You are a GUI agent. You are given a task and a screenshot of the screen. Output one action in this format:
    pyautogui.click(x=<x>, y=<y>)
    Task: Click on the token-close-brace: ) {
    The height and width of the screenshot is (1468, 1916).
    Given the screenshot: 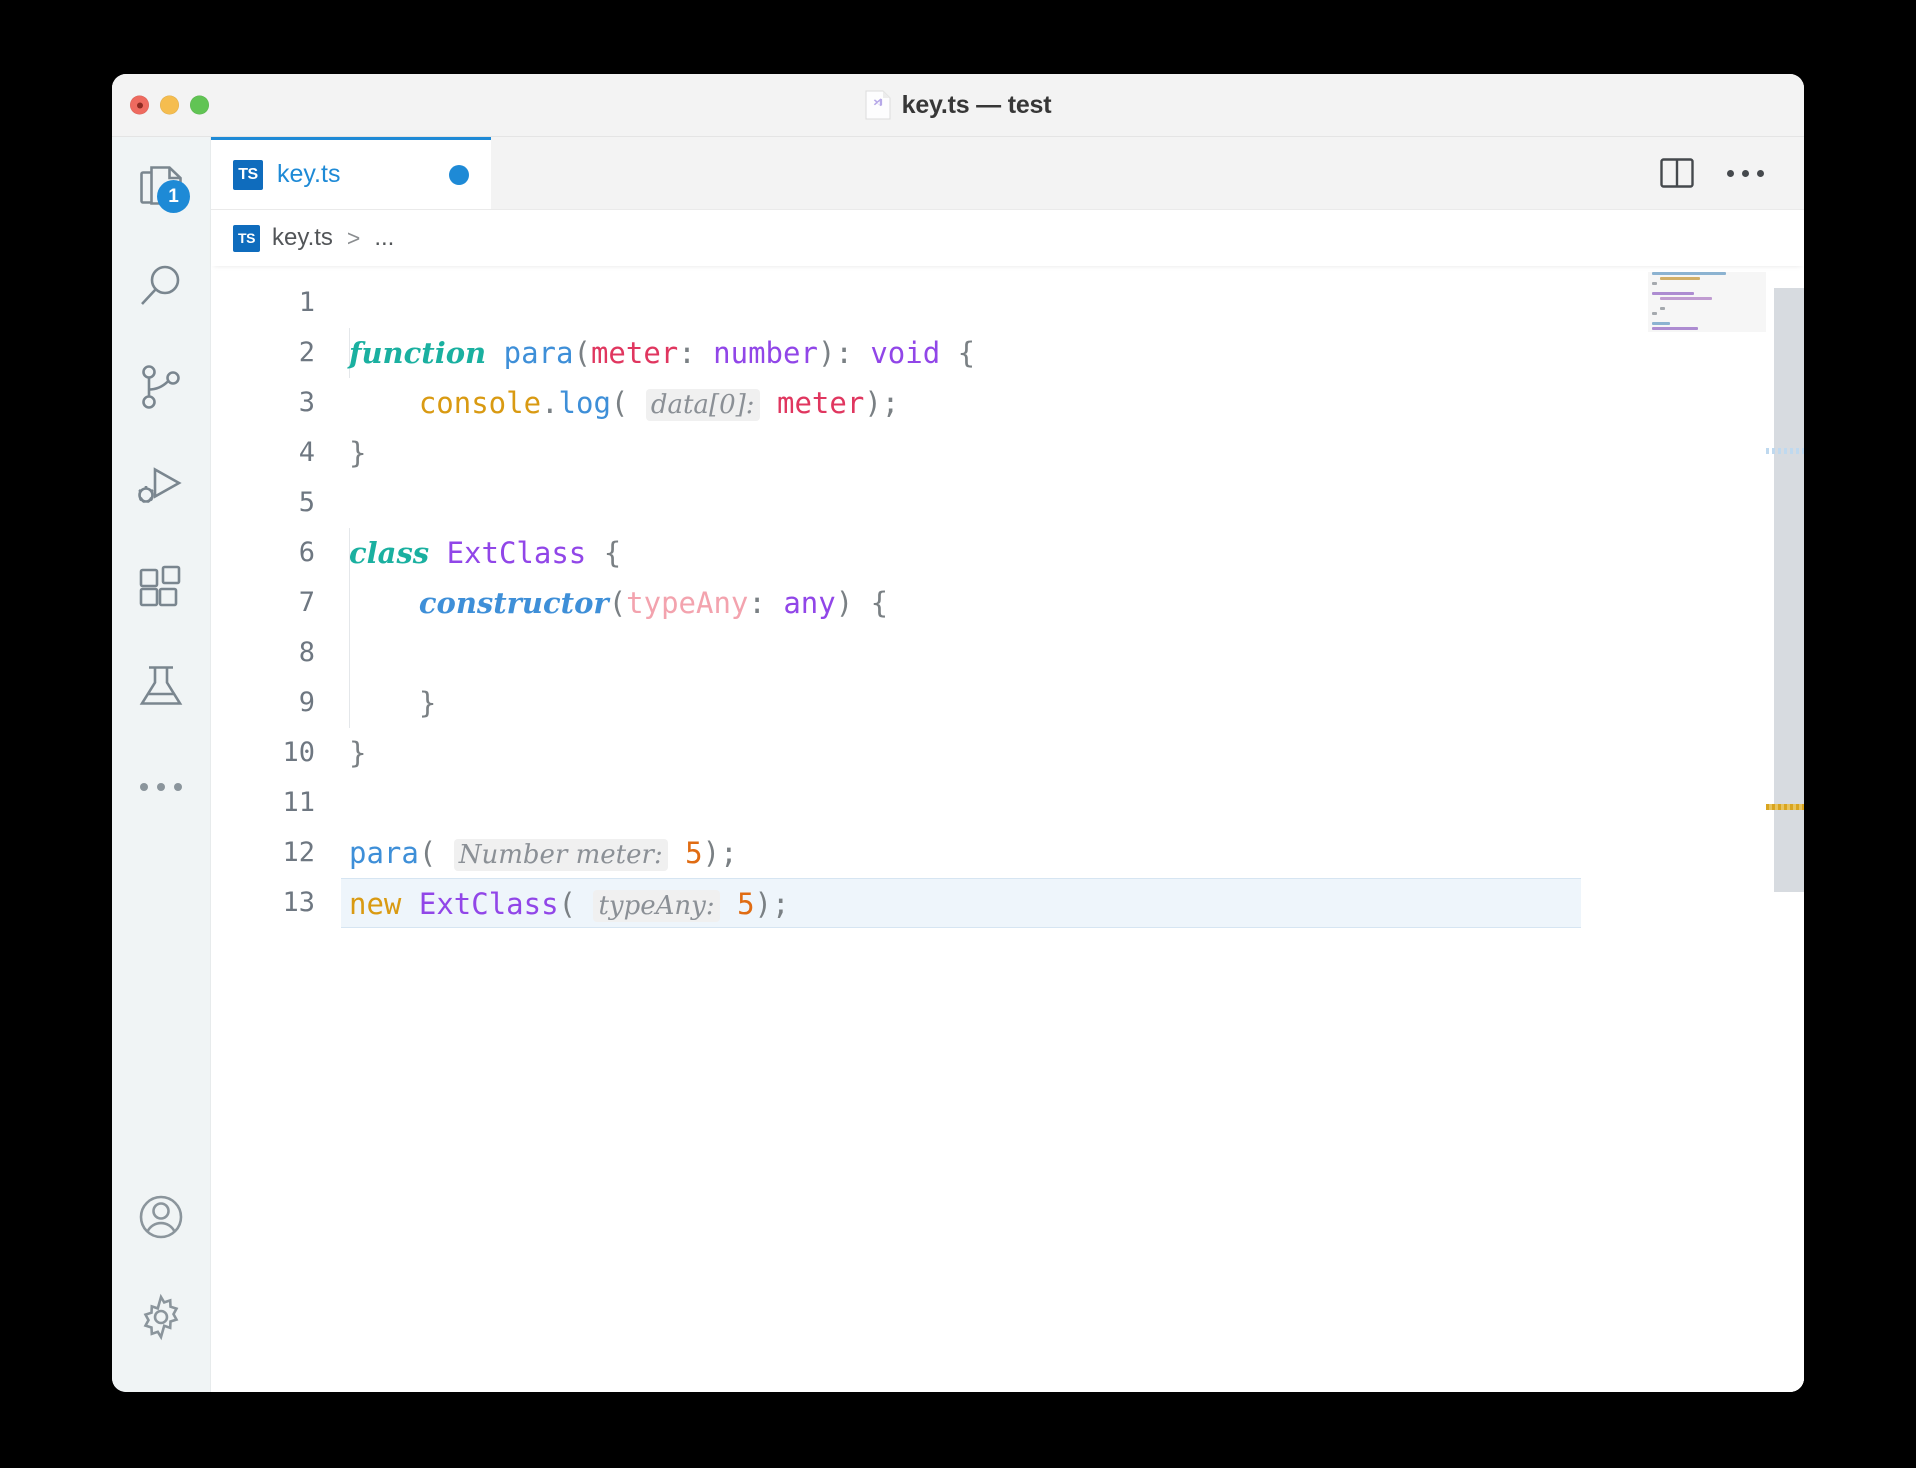 What is the action you would take?
    pyautogui.click(x=862, y=603)
    